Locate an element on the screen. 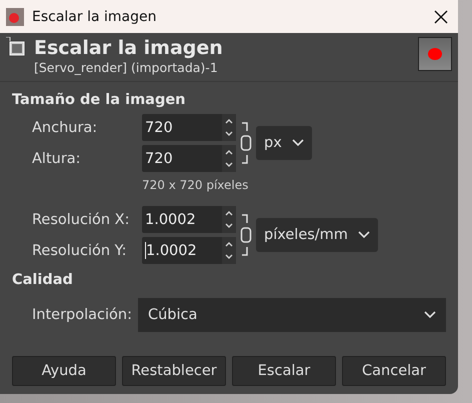 The width and height of the screenshot is (472, 403). field-label: Altura: is located at coordinates (57, 158).